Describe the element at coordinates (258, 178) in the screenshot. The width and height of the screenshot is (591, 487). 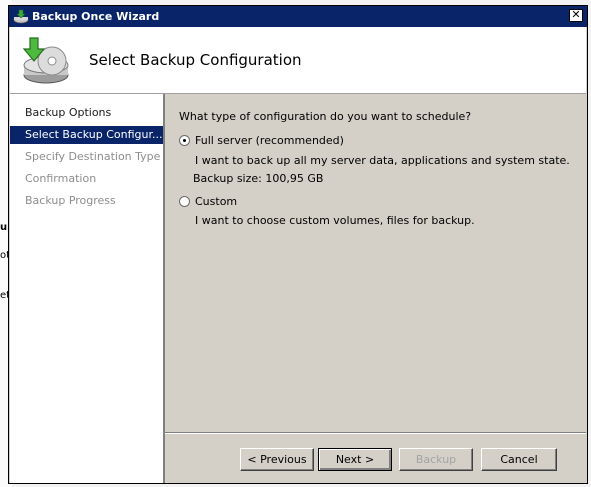
I see `backup-size: Backup size: 100,95 GB` at that location.